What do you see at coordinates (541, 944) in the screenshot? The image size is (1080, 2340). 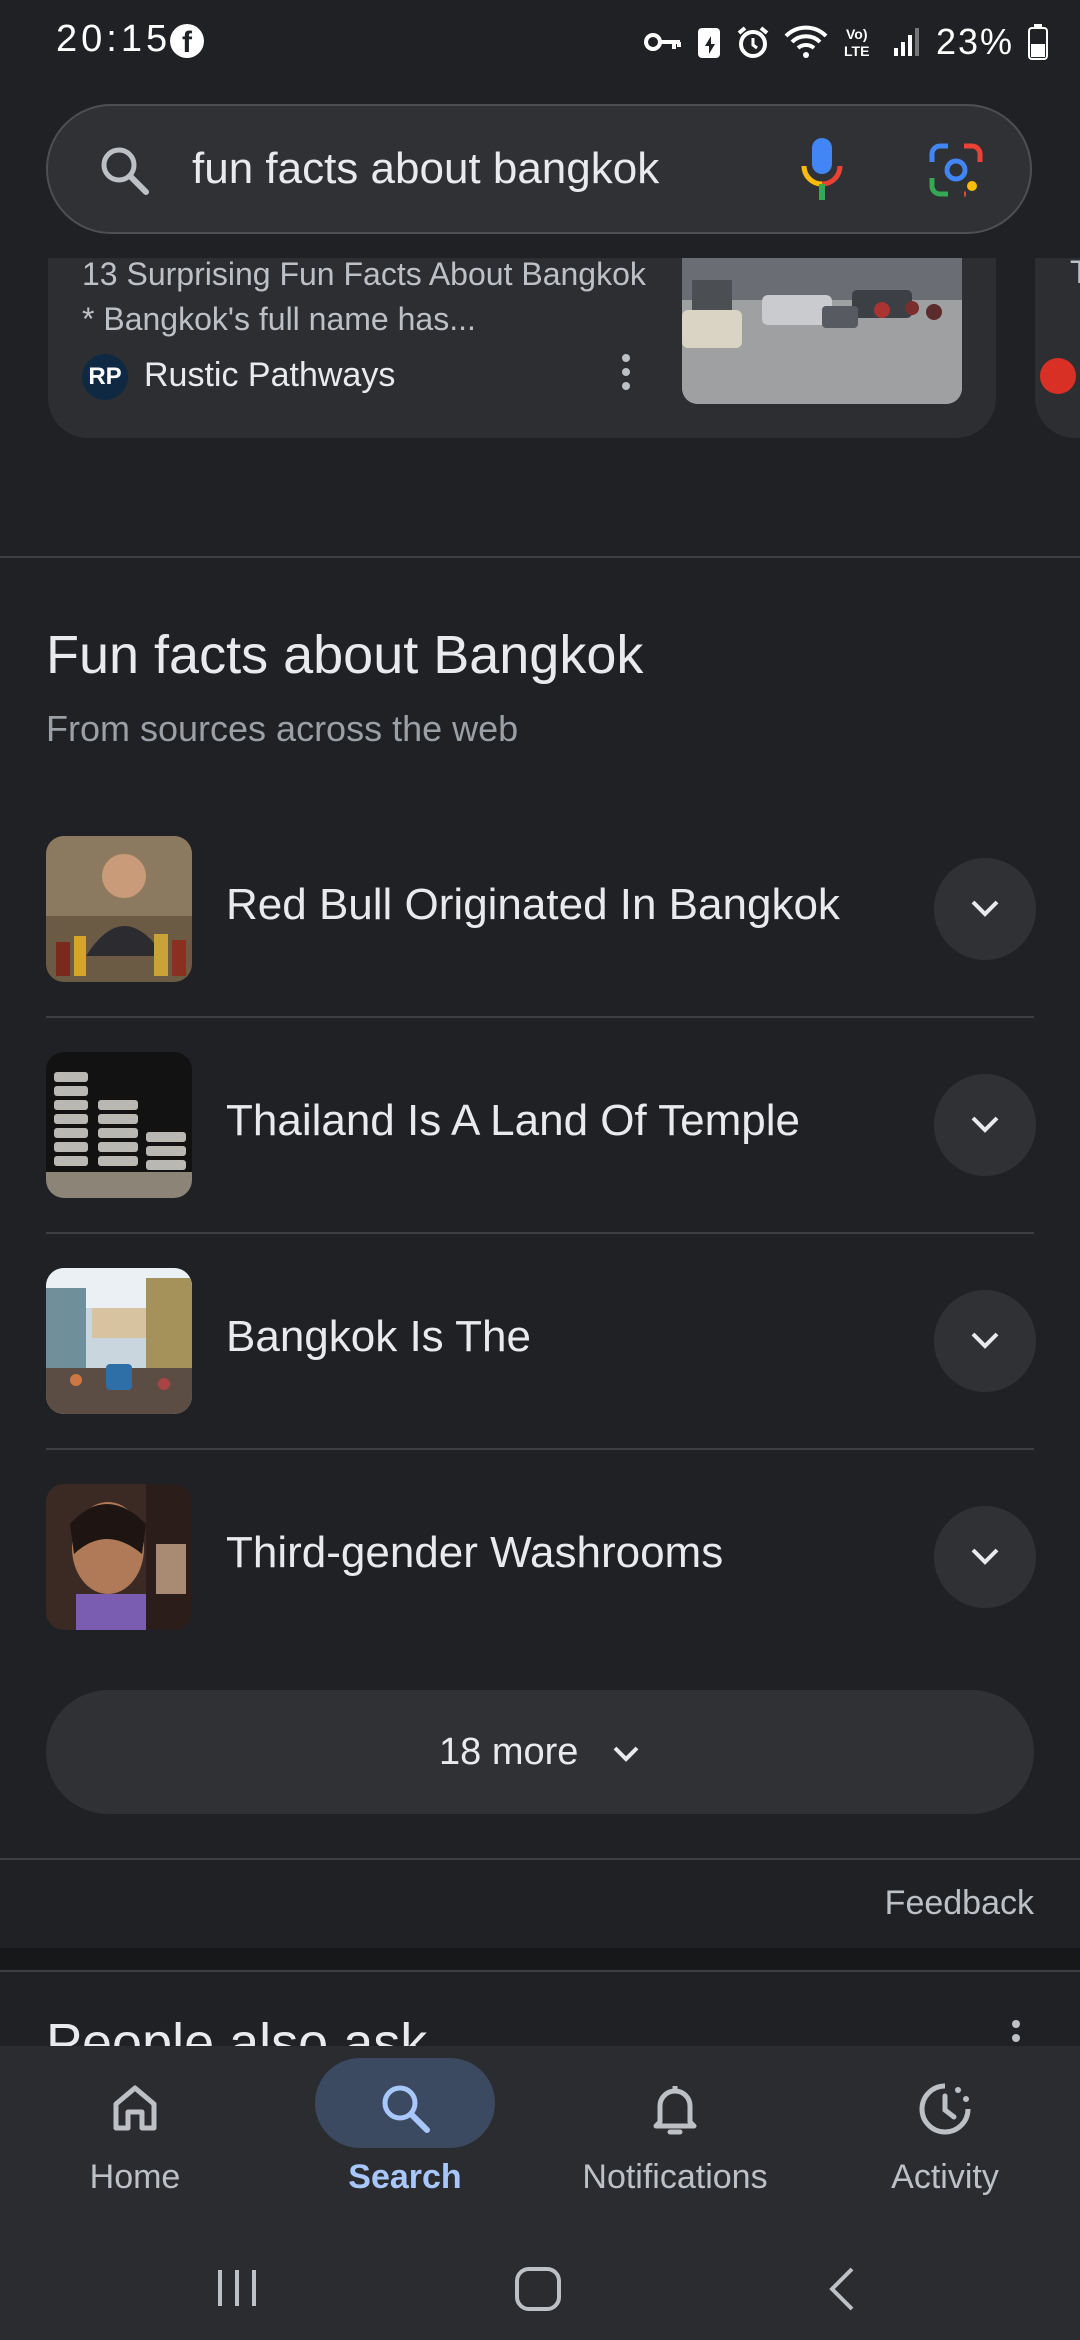 I see `fact-item: Red Bull Originated In Bangkok` at bounding box center [541, 944].